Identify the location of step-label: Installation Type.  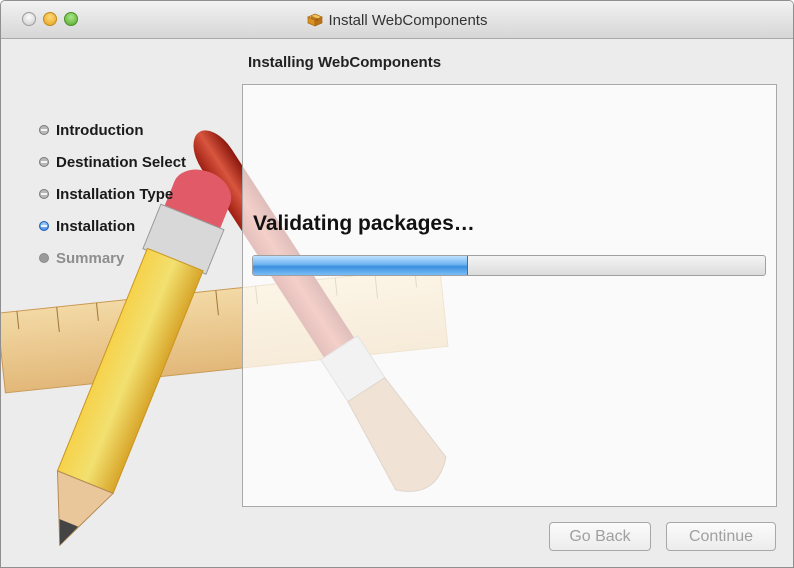
(115, 194).